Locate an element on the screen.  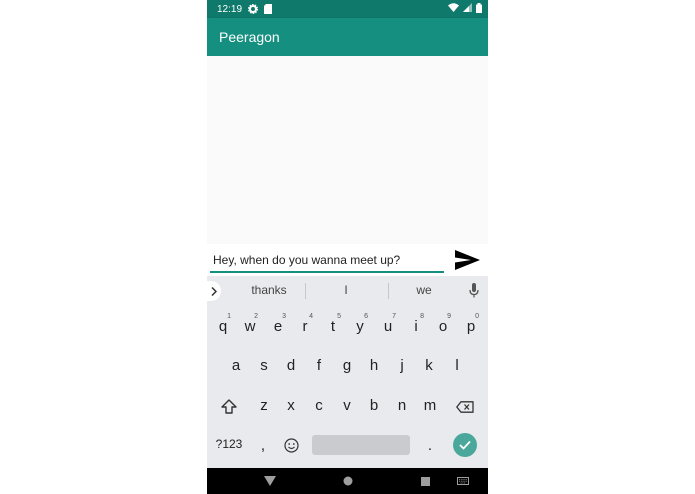
key-s: s is located at coordinates (264, 365).